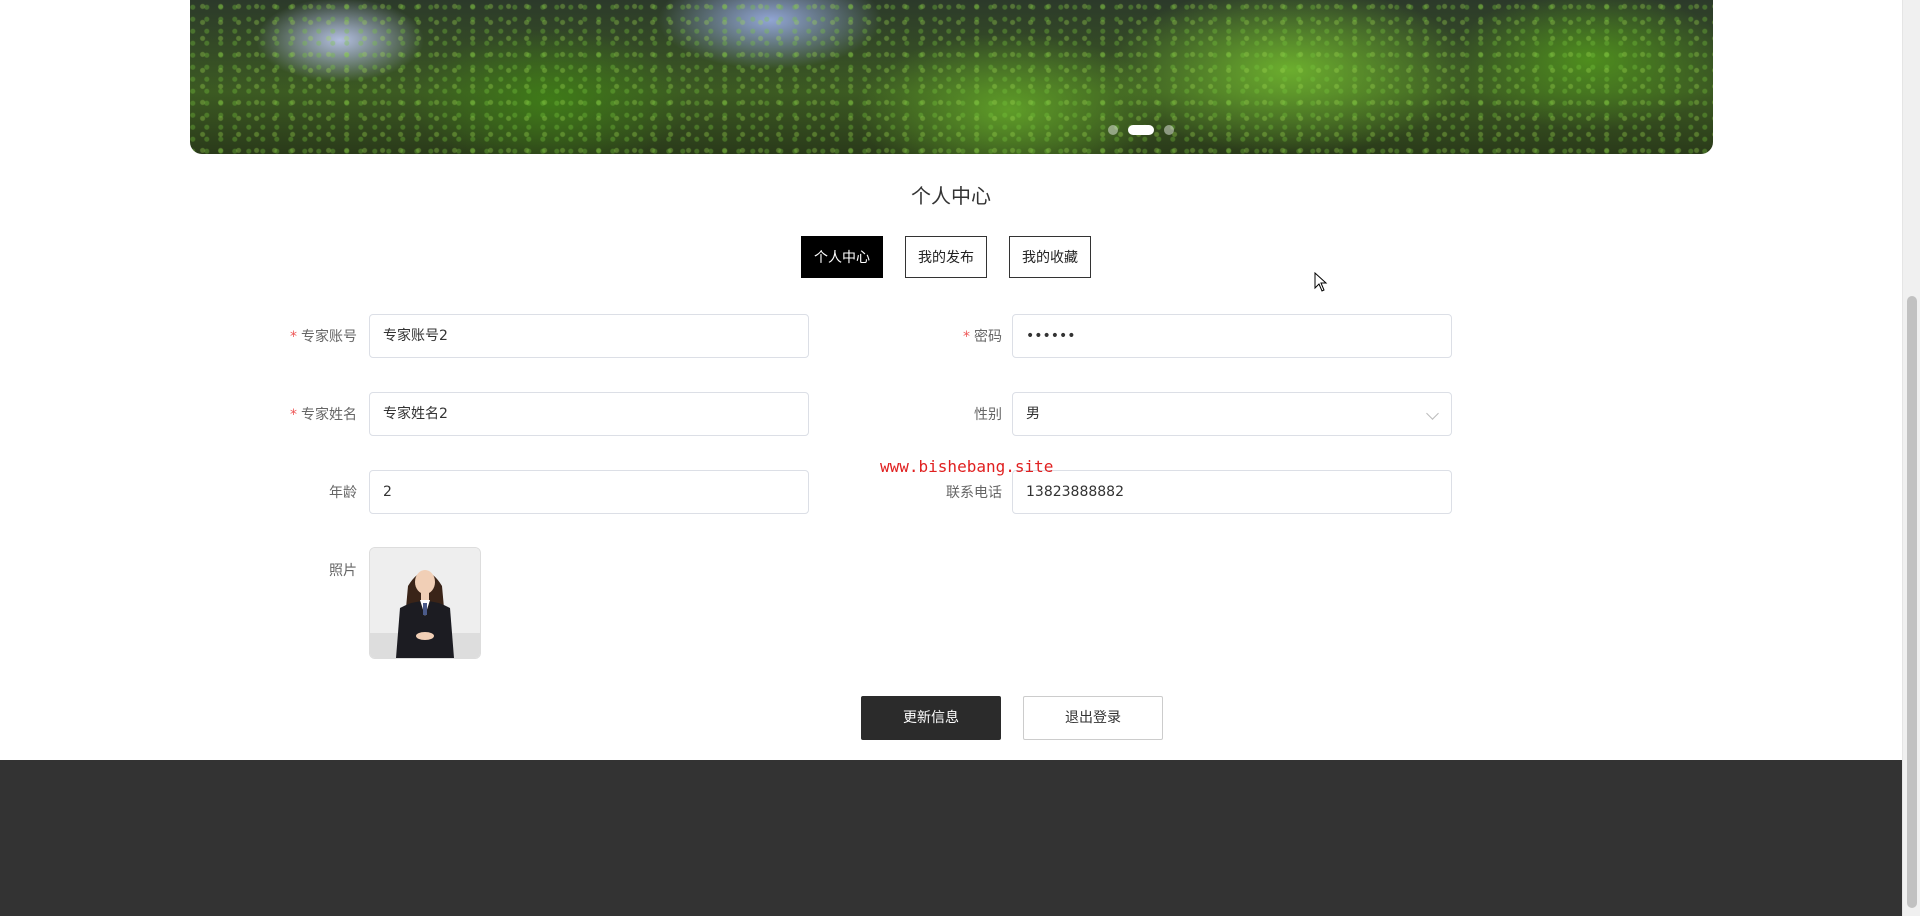  What do you see at coordinates (842, 257) in the screenshot?
I see `tab-personal-center: 个人中心` at bounding box center [842, 257].